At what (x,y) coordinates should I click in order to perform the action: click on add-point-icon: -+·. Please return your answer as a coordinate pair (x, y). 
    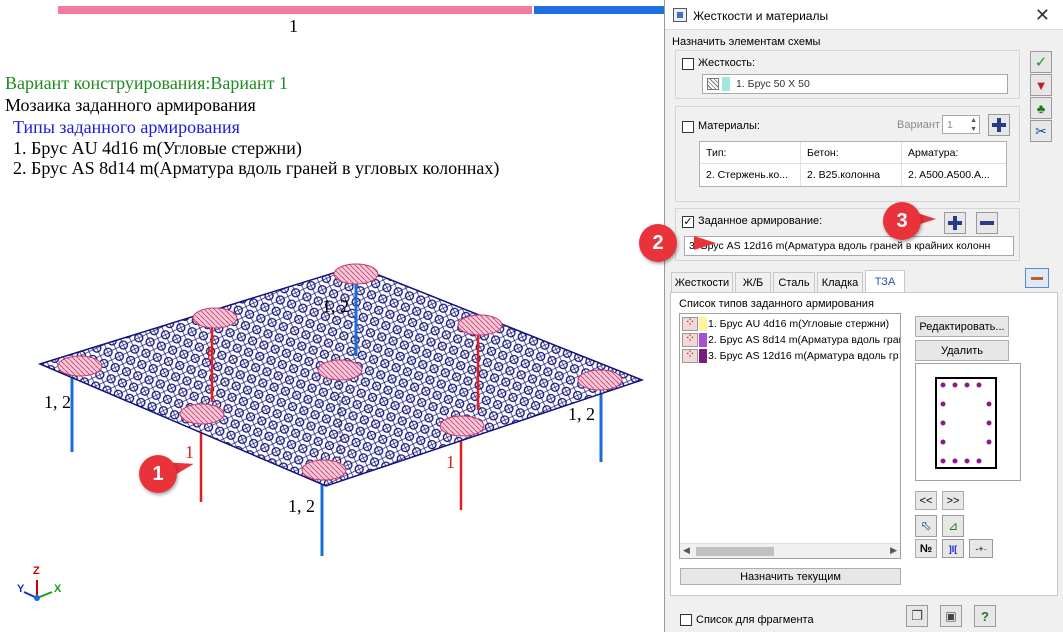
    Looking at the image, I should click on (981, 548).